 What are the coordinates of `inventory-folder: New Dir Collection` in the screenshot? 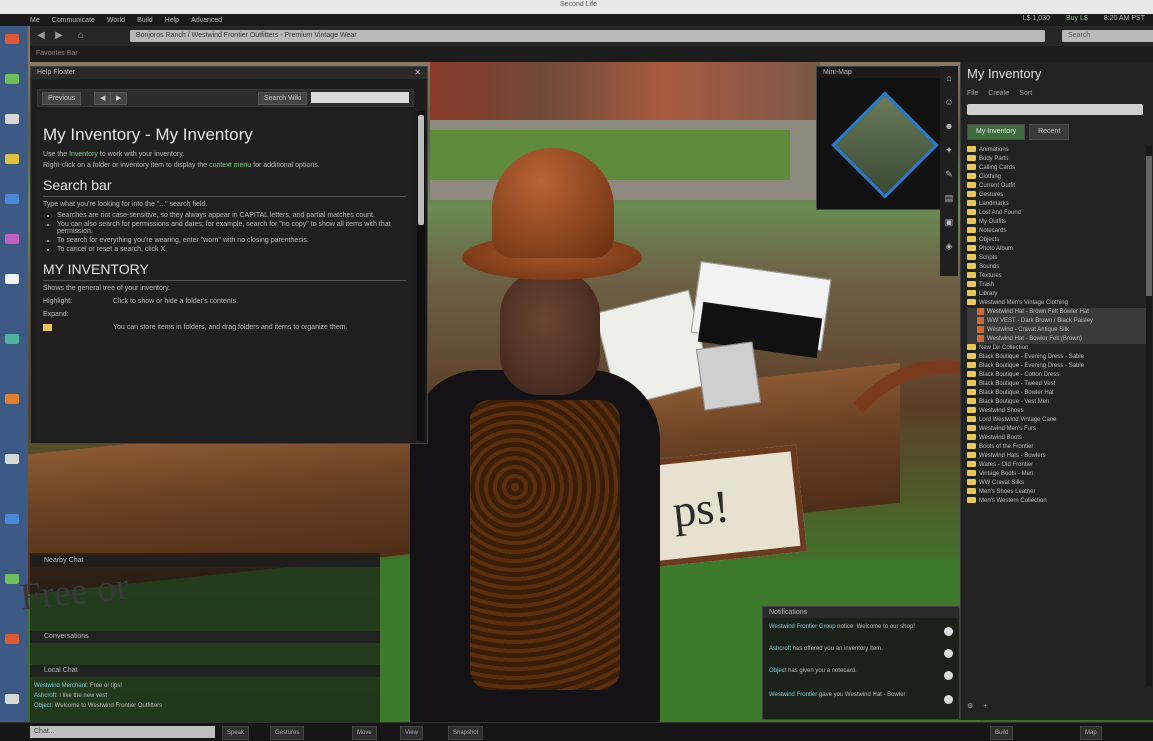 It's located at (1057, 348).